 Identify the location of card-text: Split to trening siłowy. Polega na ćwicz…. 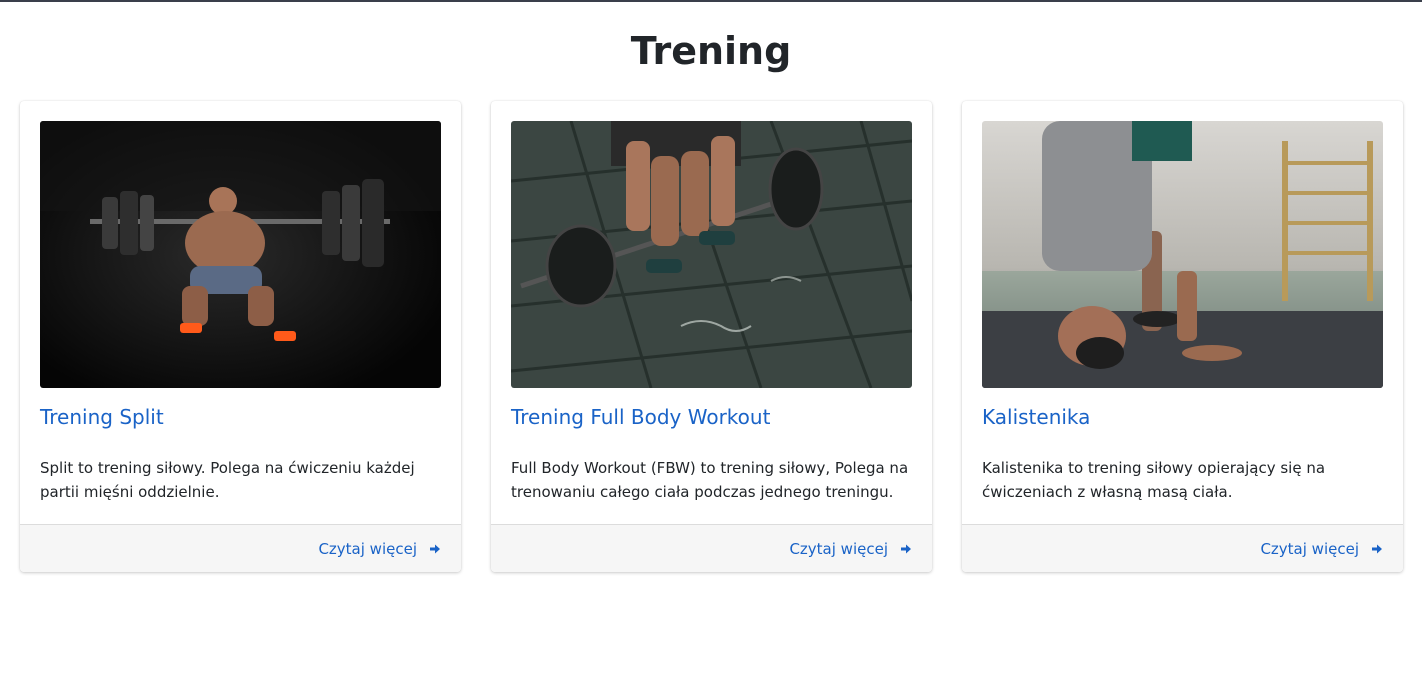
(227, 480).